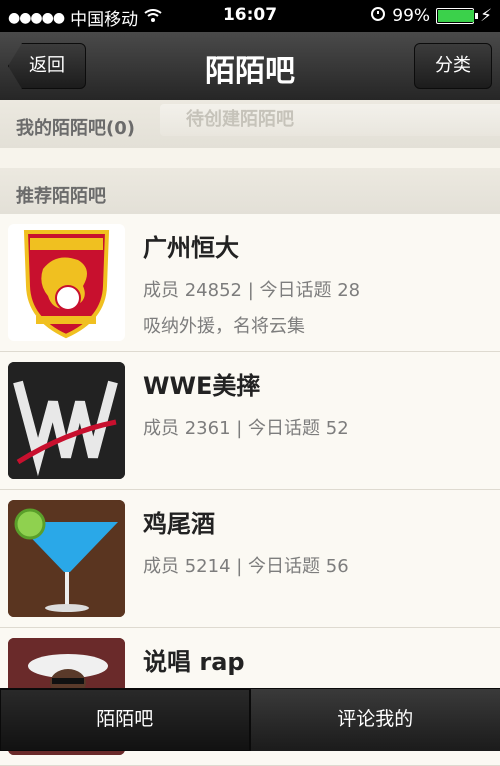  Describe the element at coordinates (224, 325) in the screenshot. I see `item-desc: 吸纳外援，名将云集` at that location.